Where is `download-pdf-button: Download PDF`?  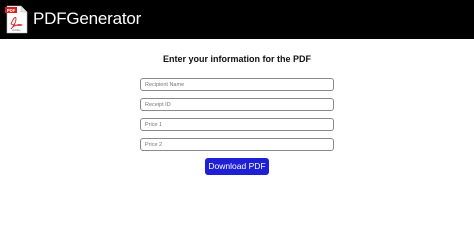
download-pdf-button: Download PDF is located at coordinates (237, 166).